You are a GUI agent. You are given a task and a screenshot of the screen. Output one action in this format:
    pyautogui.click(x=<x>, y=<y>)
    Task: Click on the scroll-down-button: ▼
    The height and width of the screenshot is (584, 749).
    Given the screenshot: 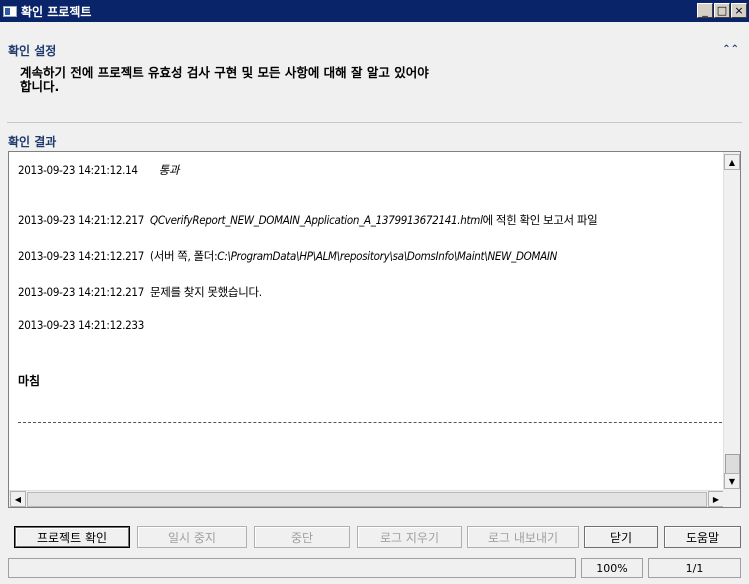 What is the action you would take?
    pyautogui.click(x=732, y=481)
    